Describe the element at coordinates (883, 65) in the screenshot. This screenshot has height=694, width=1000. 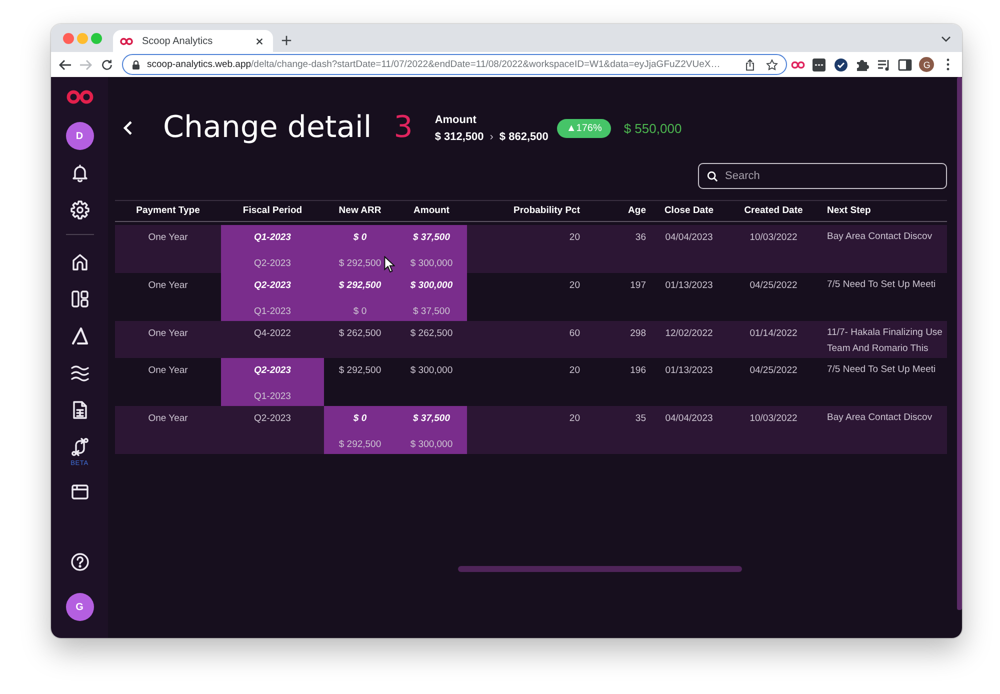
I see `playlist-icon` at that location.